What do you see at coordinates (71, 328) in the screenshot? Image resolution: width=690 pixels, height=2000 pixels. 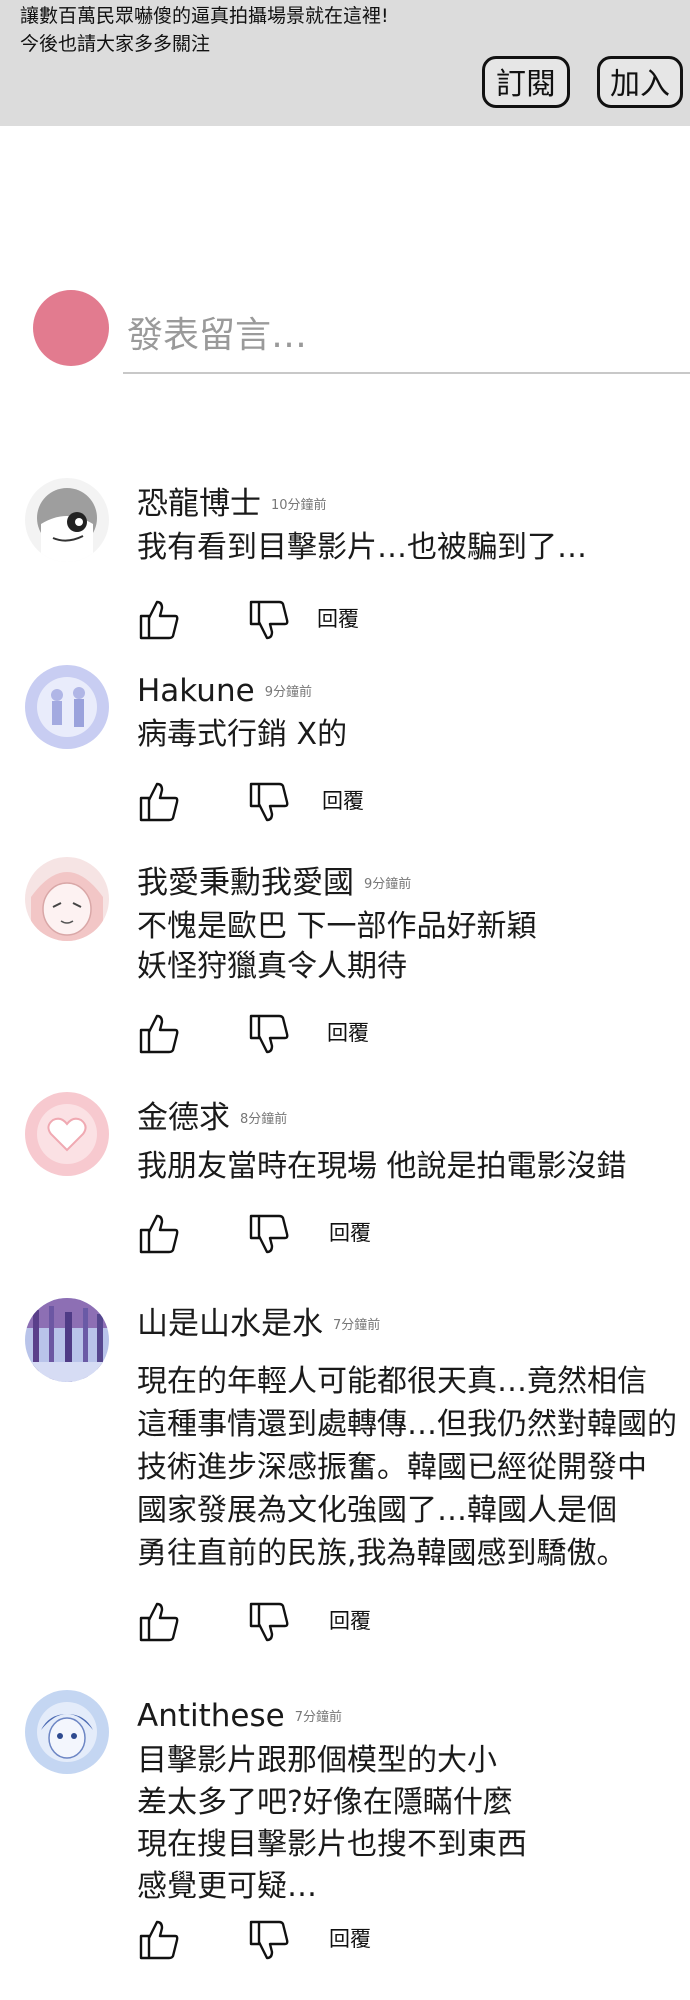 I see `user-avatar` at bounding box center [71, 328].